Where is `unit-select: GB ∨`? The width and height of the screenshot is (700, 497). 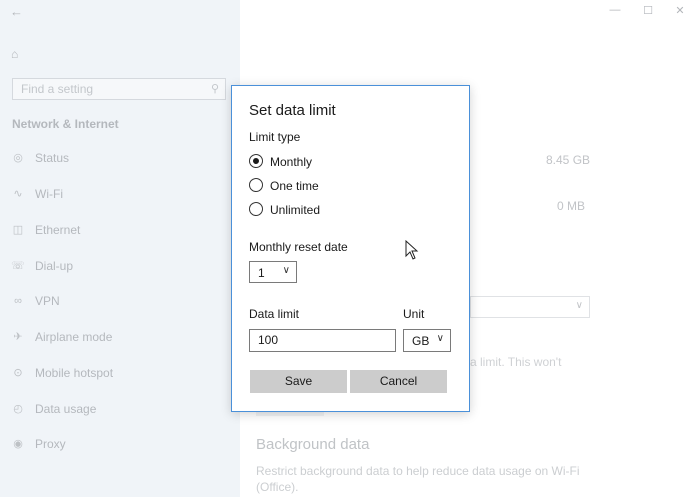 unit-select: GB ∨ is located at coordinates (427, 340).